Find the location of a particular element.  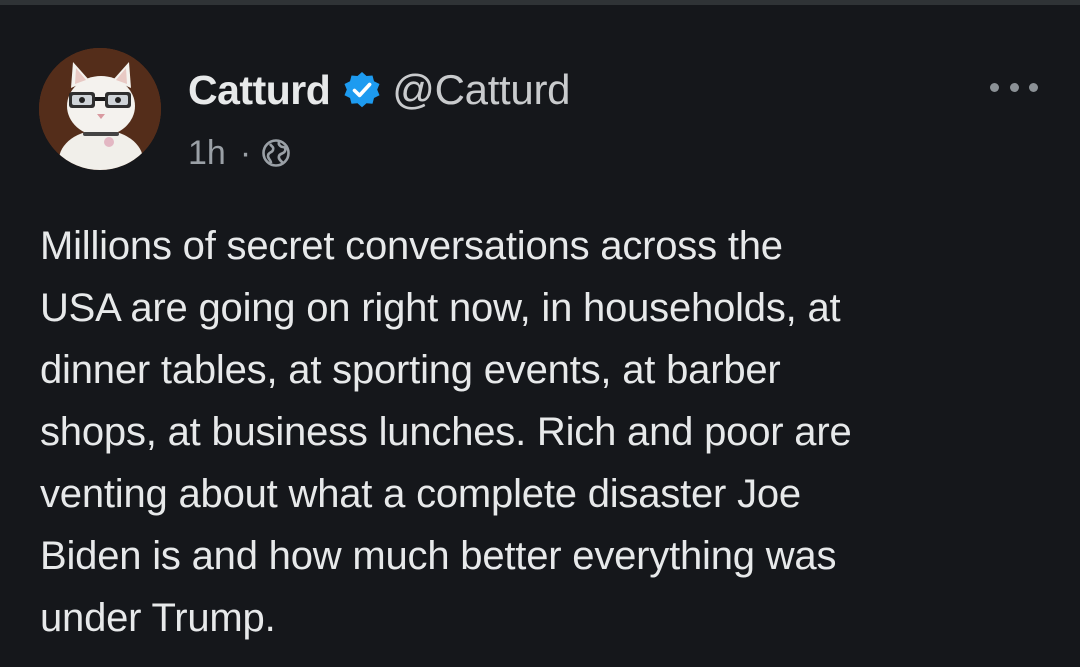

author-display-name: Catturd is located at coordinates (259, 90).